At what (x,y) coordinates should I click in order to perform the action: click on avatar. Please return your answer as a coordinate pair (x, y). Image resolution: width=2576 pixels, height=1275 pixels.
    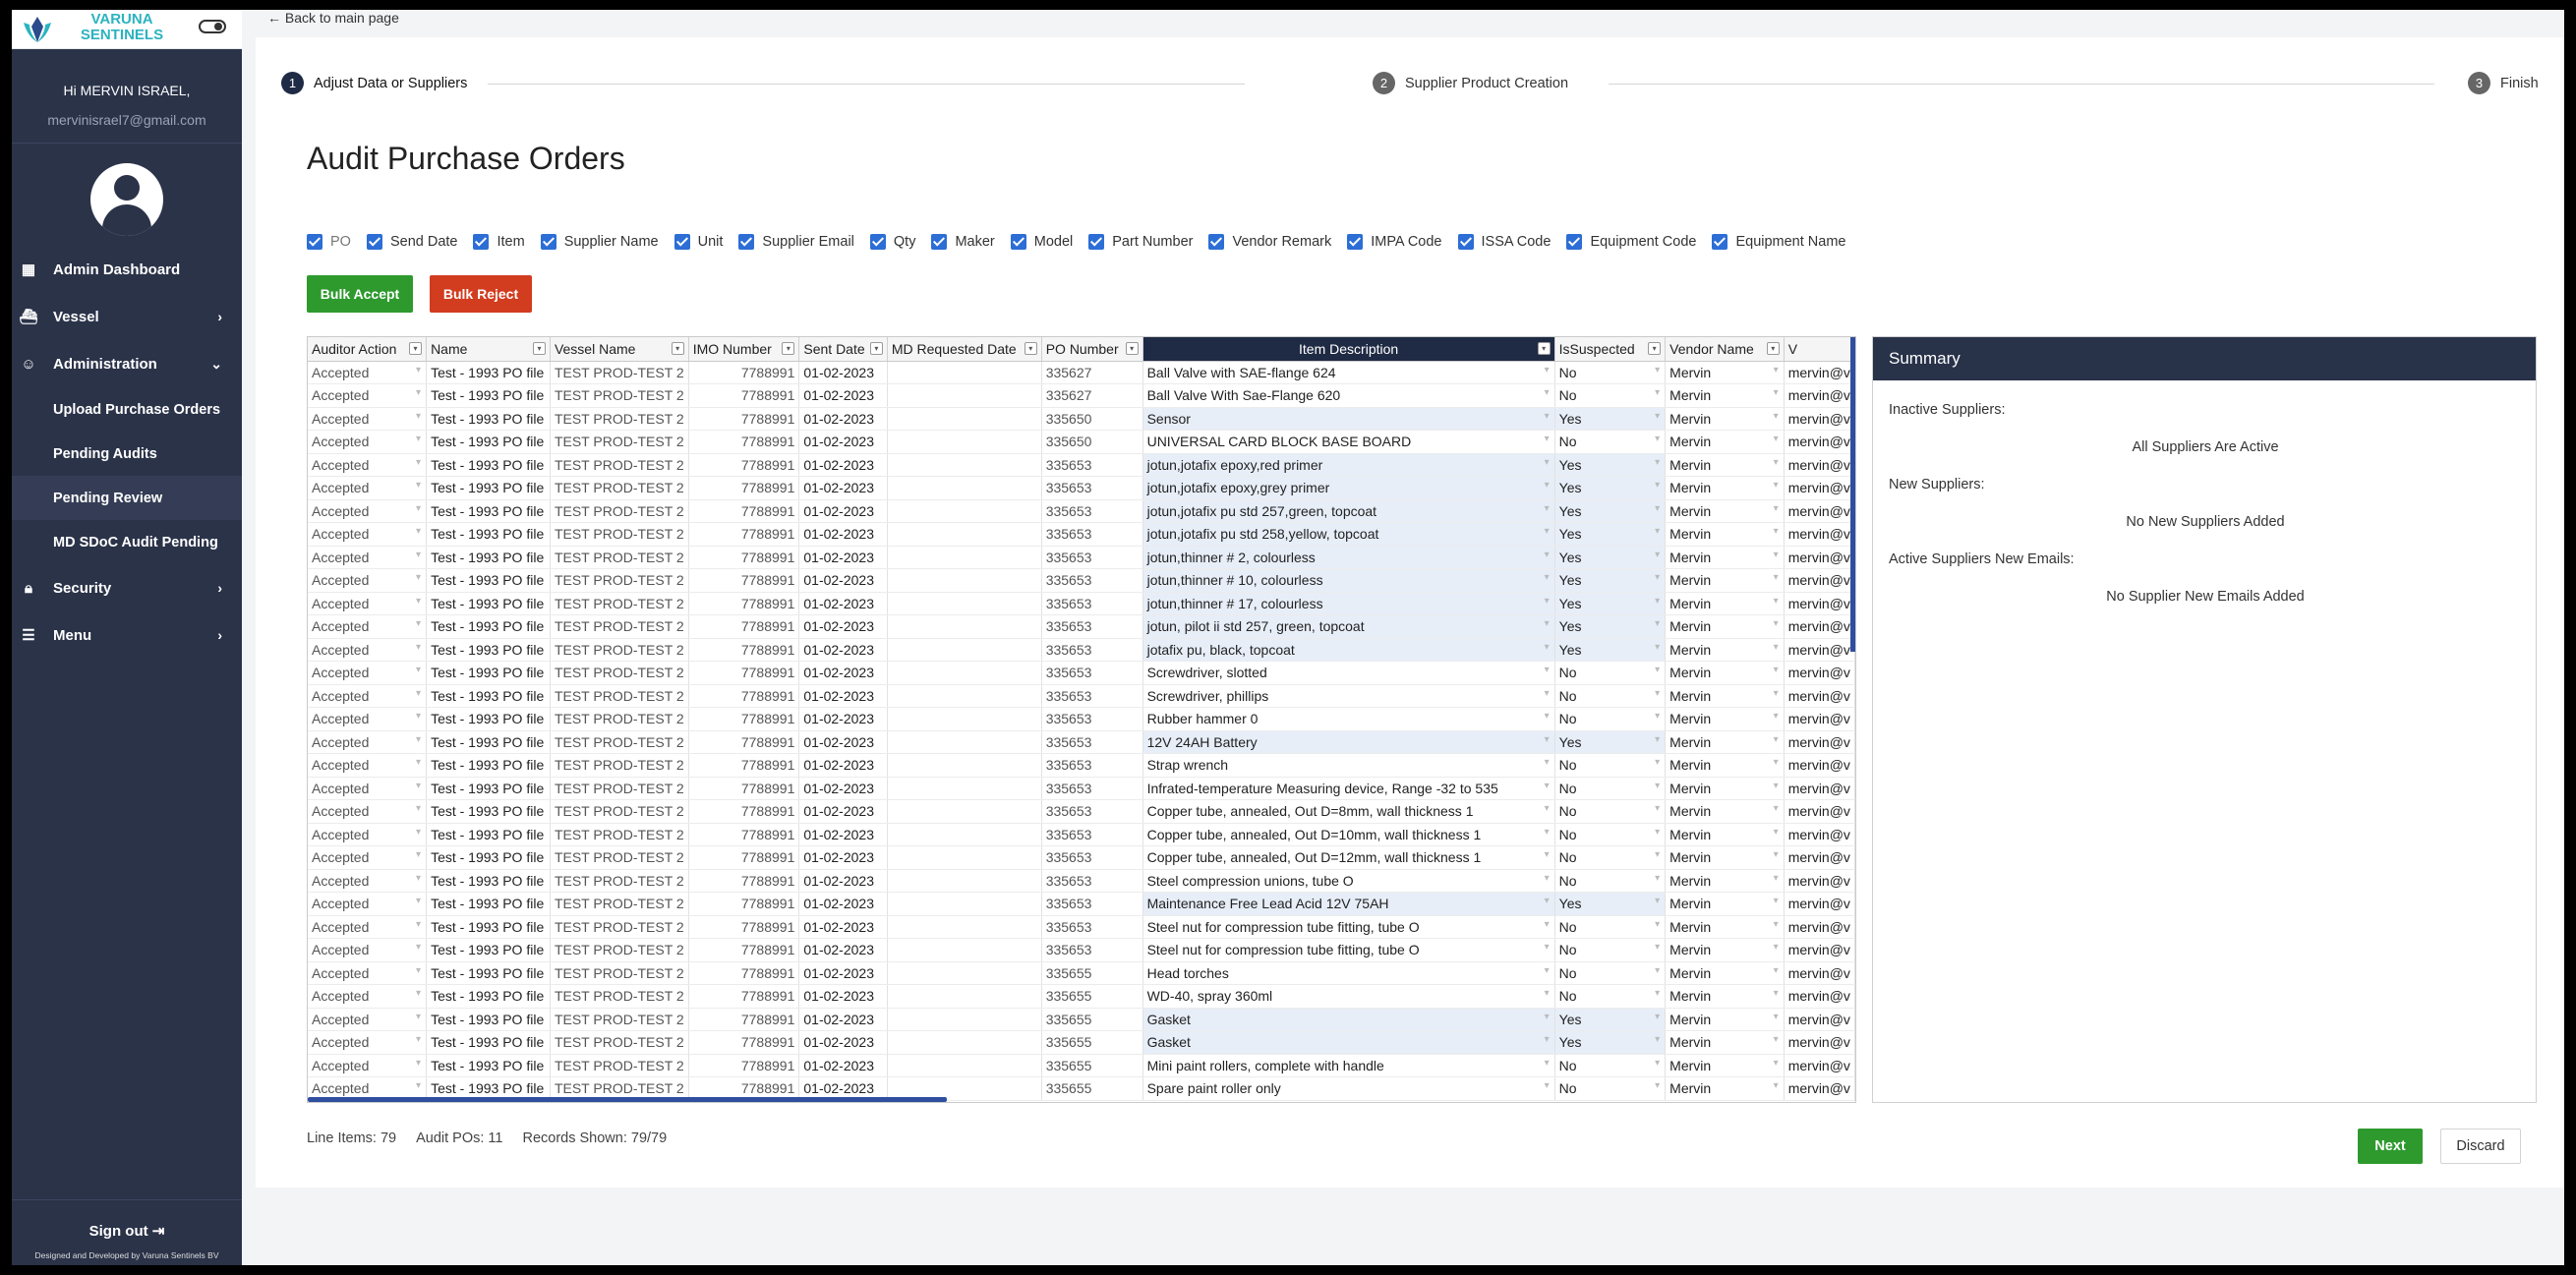
    Looking at the image, I should click on (126, 200).